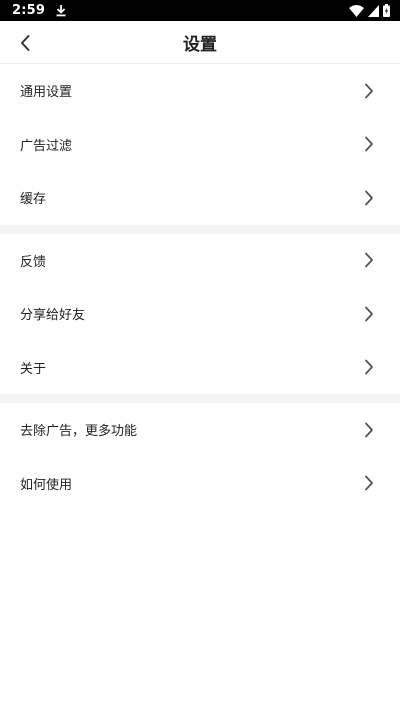  Describe the element at coordinates (200, 261) in the screenshot. I see `settings-item-feedback: 反馈` at that location.